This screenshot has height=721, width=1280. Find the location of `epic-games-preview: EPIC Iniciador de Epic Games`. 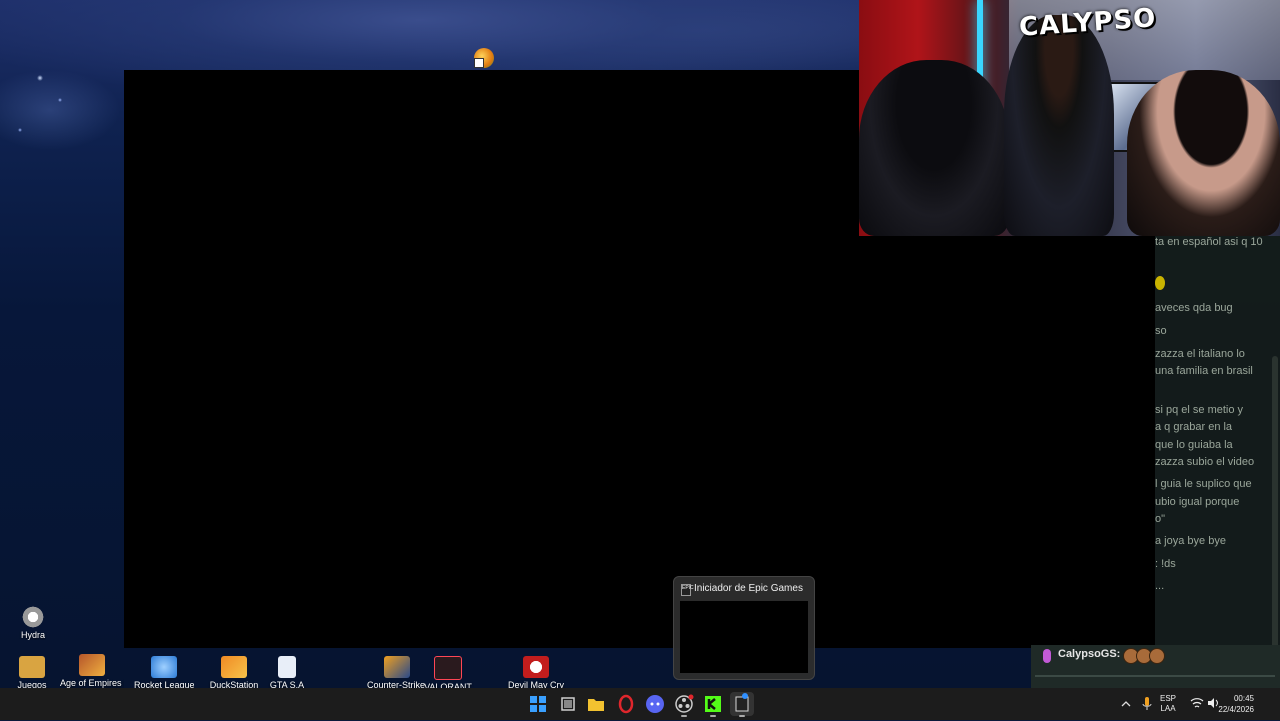

epic-games-preview: EPIC Iniciador de Epic Games is located at coordinates (744, 628).